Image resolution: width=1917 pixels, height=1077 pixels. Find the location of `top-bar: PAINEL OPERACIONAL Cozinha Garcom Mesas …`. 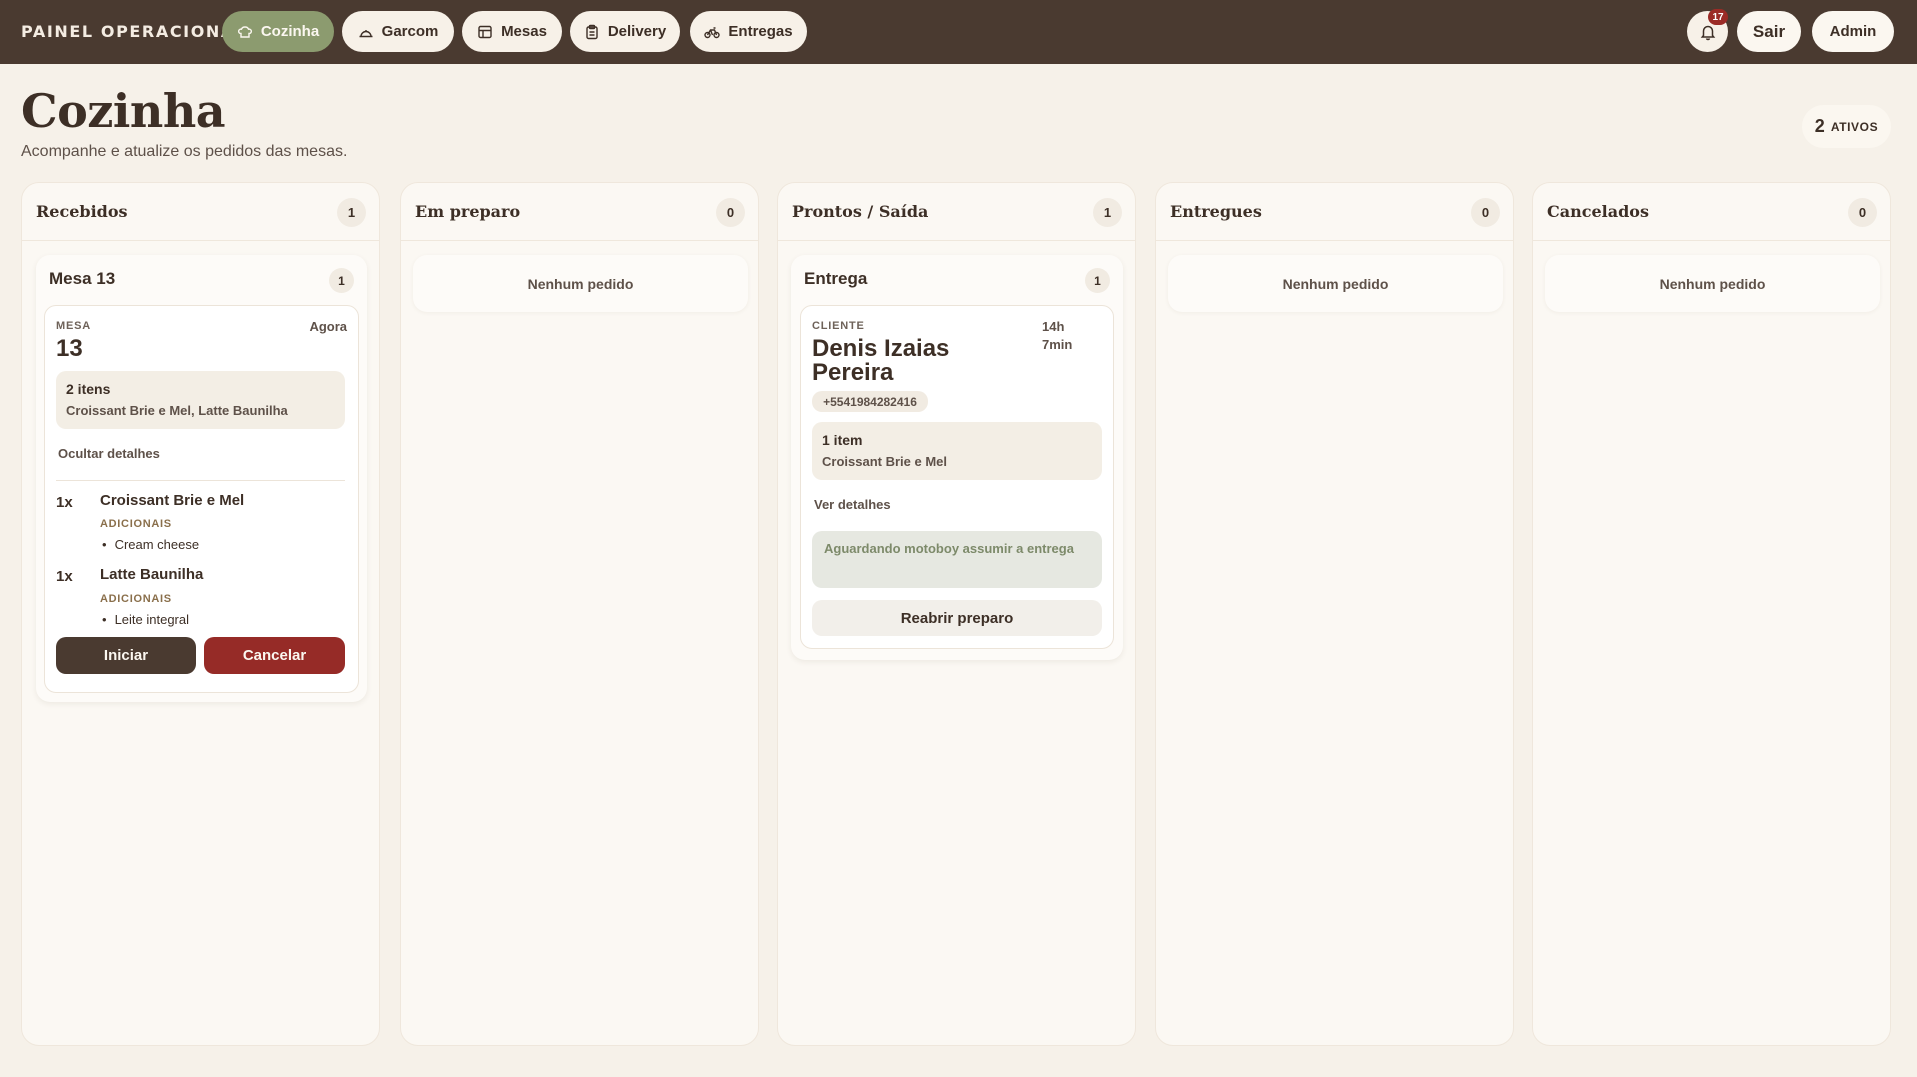

top-bar: PAINEL OPERACIONAL Cozinha Garcom Mesas … is located at coordinates (958, 32).